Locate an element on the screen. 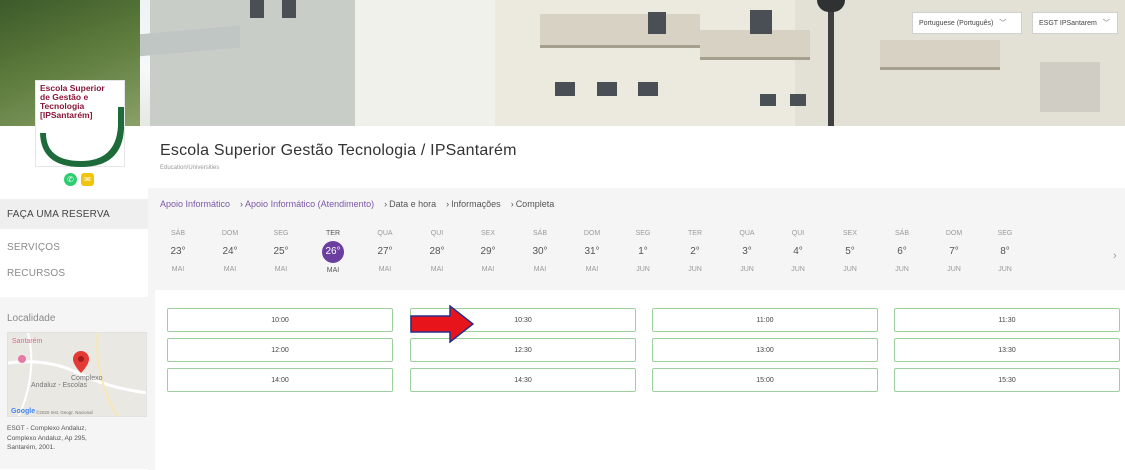 This screenshot has width=1125, height=470. day-option: SÁB 30° MAI is located at coordinates (540, 252).